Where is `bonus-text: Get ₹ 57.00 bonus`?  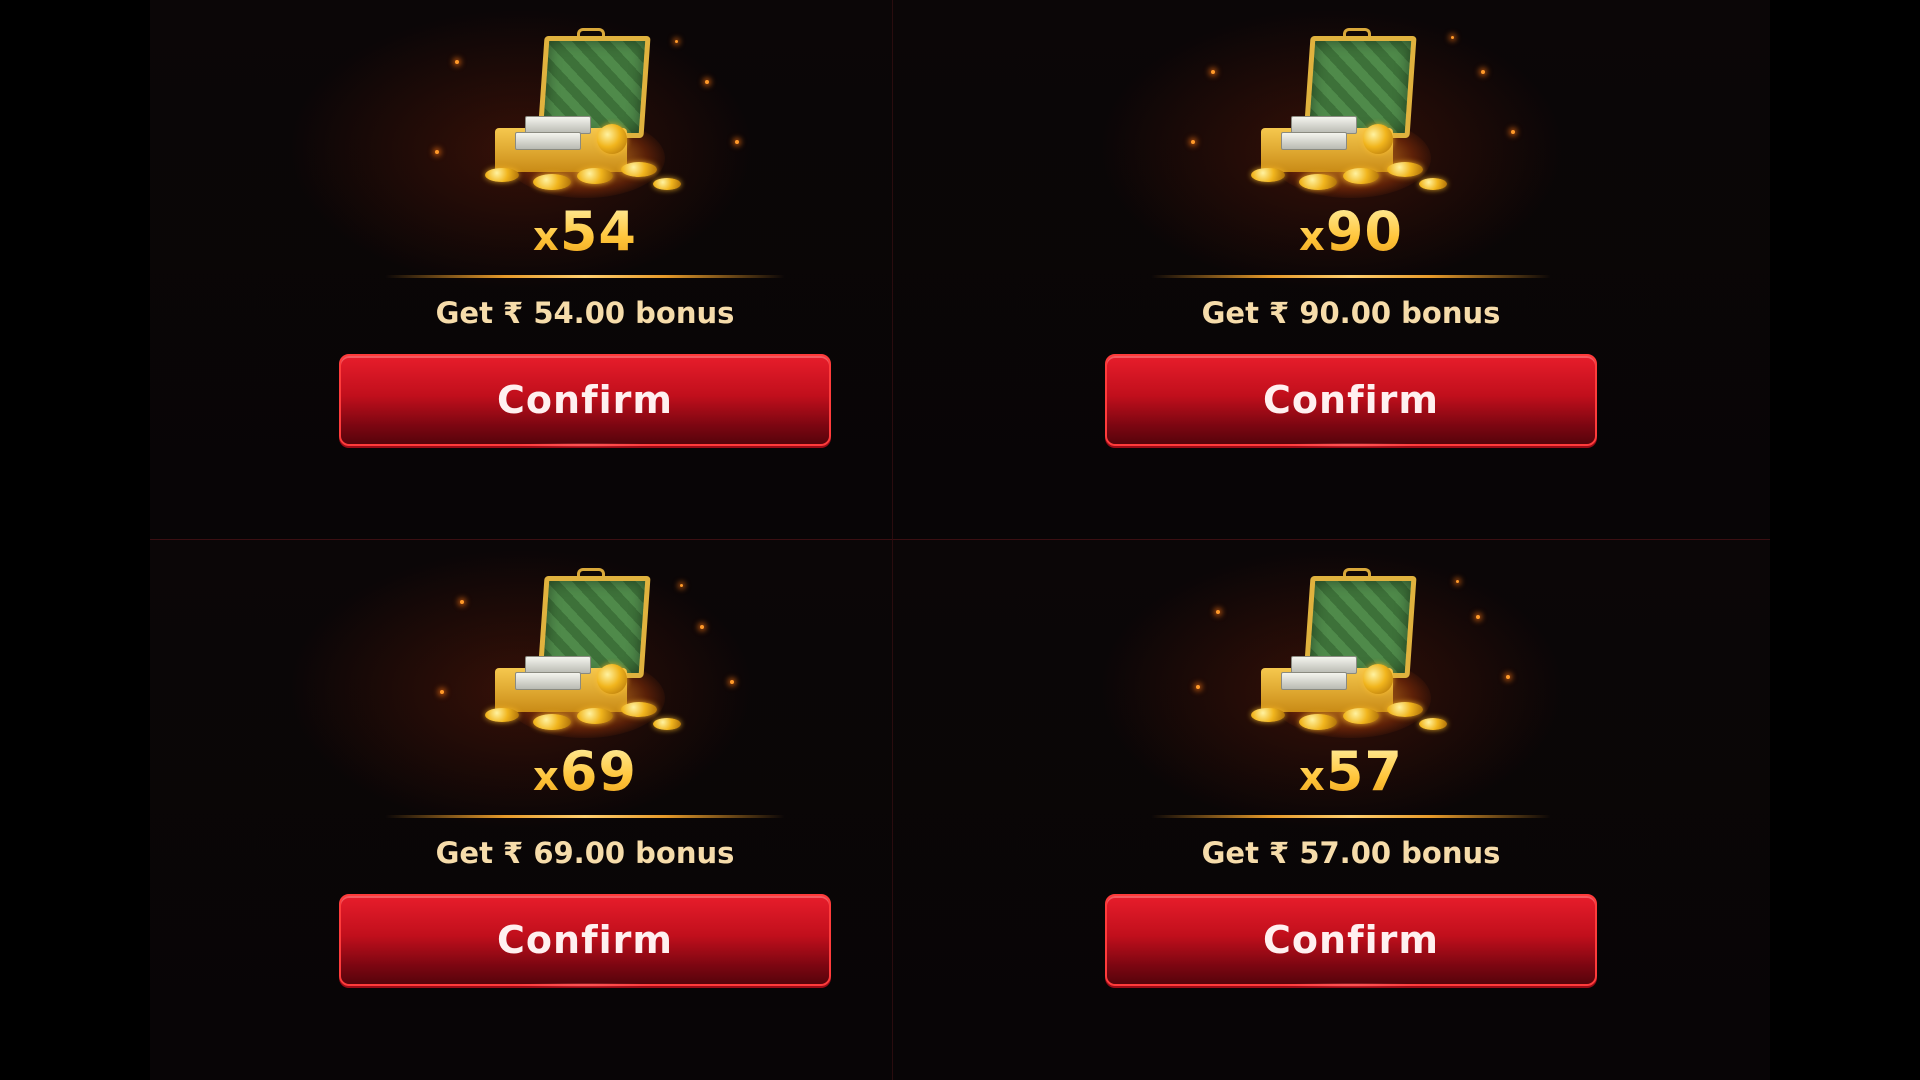 bonus-text: Get ₹ 57.00 bonus is located at coordinates (1351, 853).